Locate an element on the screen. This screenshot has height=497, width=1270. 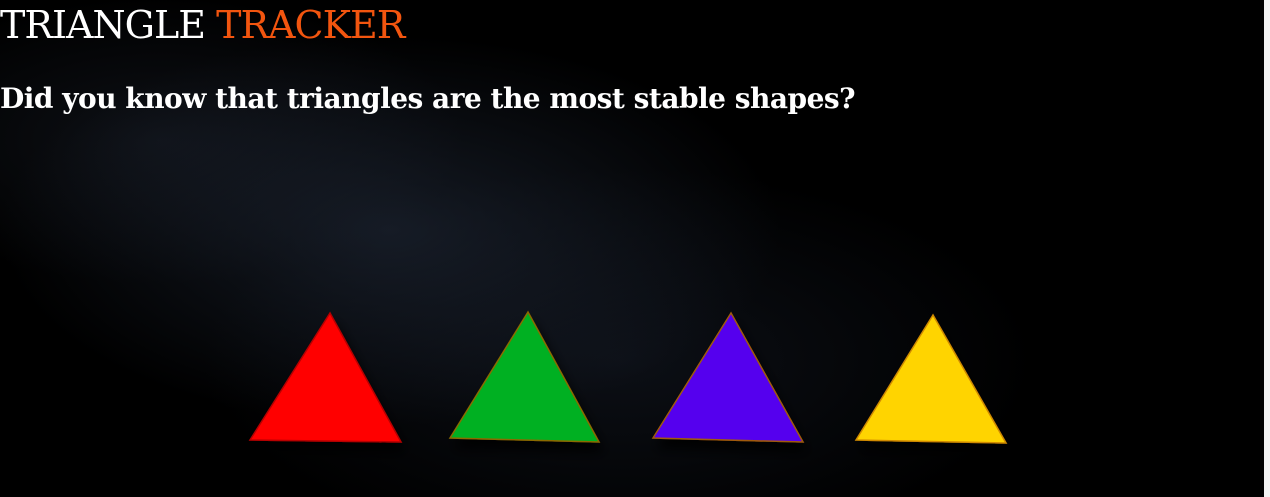
red-triangle is located at coordinates (325, 377).